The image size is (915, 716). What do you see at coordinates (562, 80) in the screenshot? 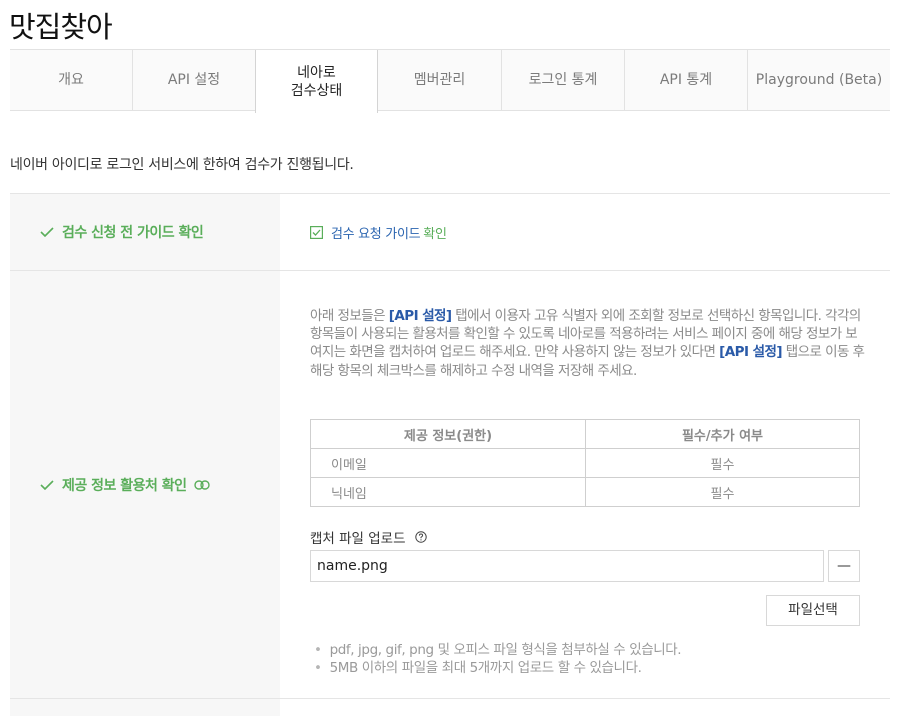
I see `tab-login-stats: 로그인 통계` at bounding box center [562, 80].